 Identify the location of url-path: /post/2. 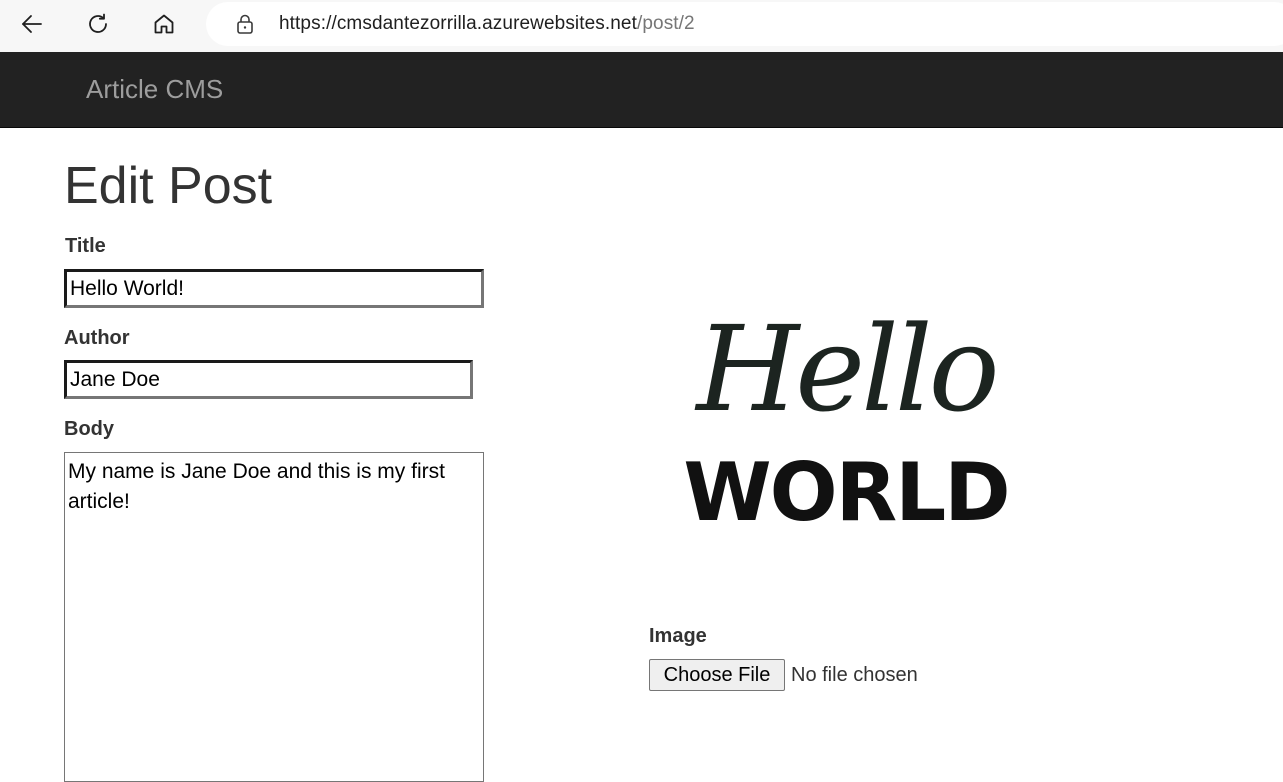
(665, 23).